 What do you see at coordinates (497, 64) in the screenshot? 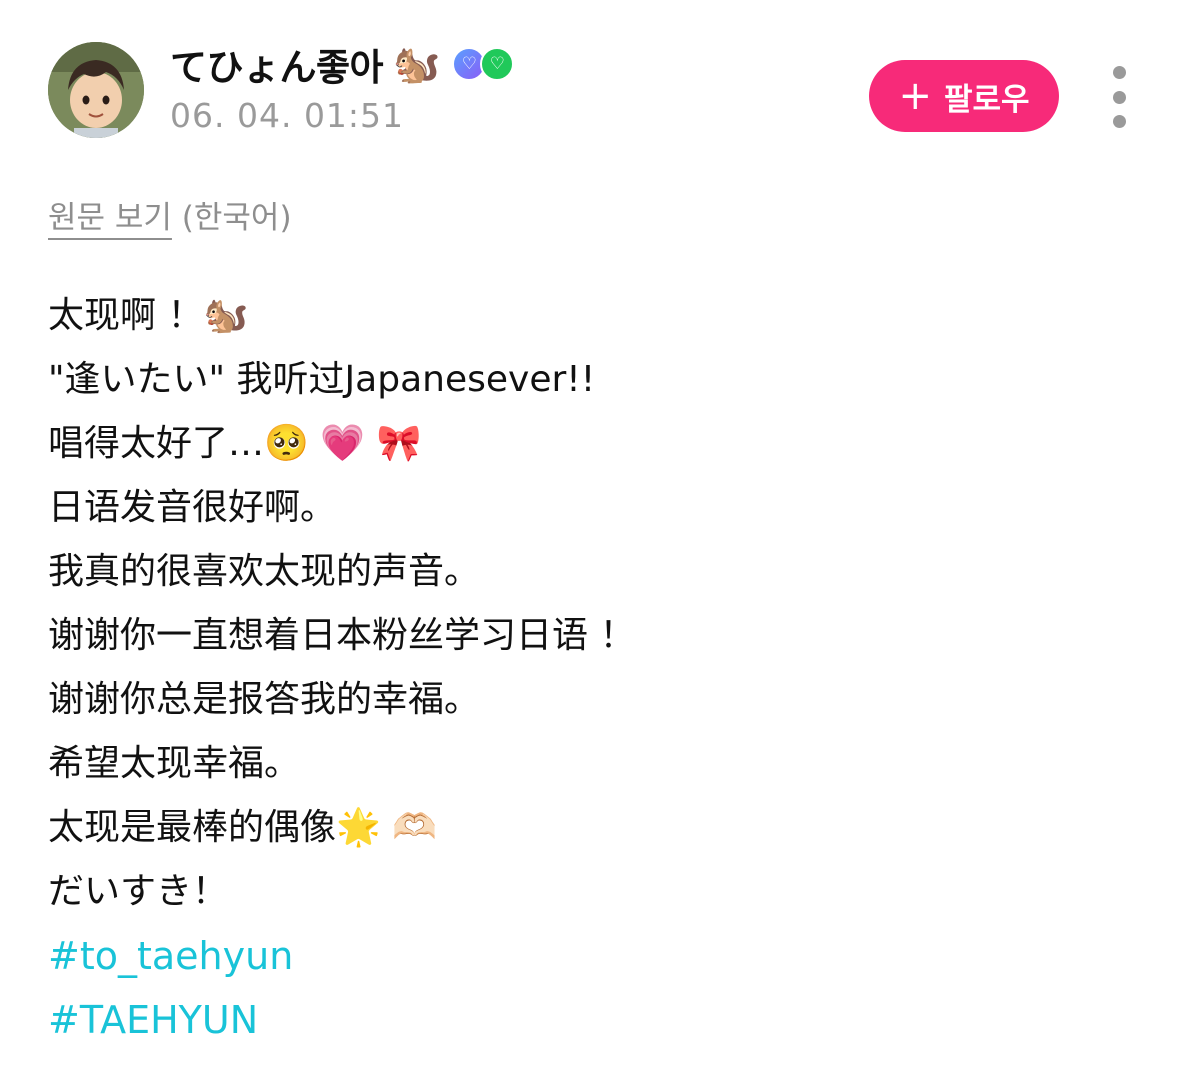
I see `heart-badge-green-icon: ♡` at bounding box center [497, 64].